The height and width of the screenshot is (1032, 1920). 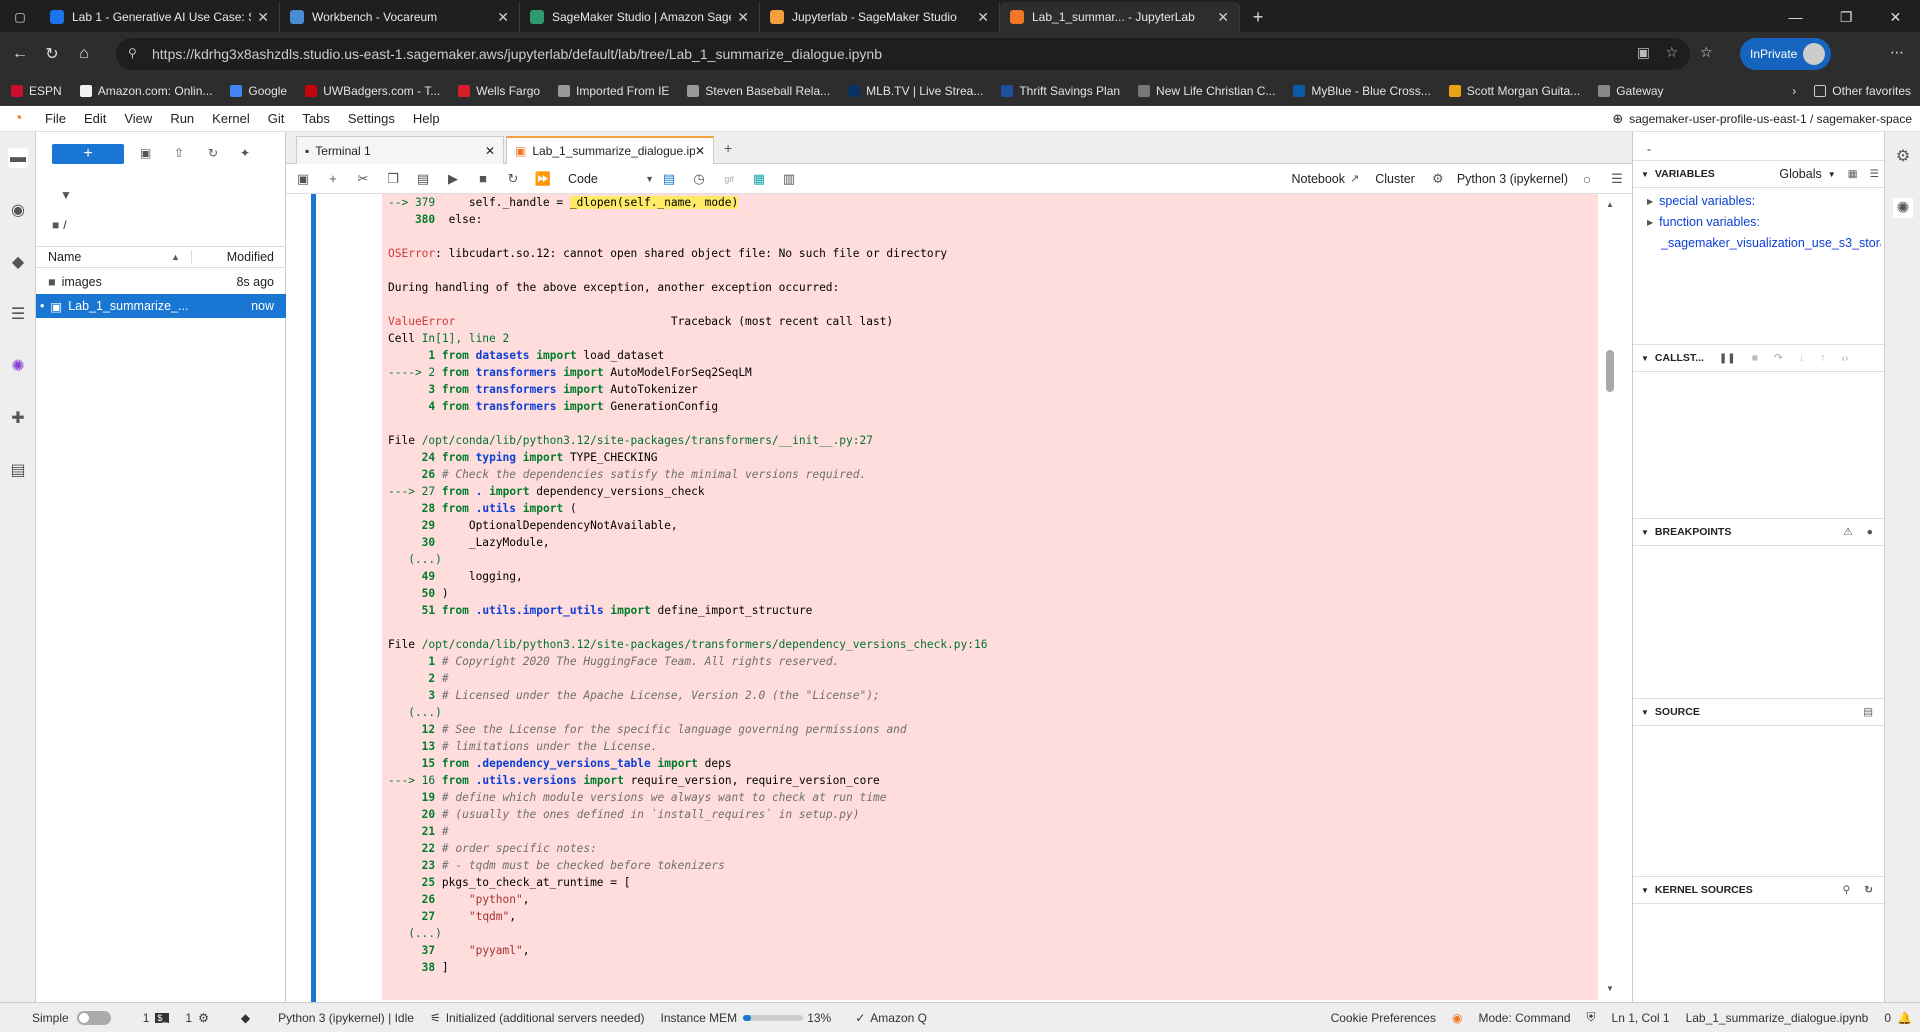 I want to click on cookie-preferences-link: Cookie Preferences, so click(x=1383, y=1018).